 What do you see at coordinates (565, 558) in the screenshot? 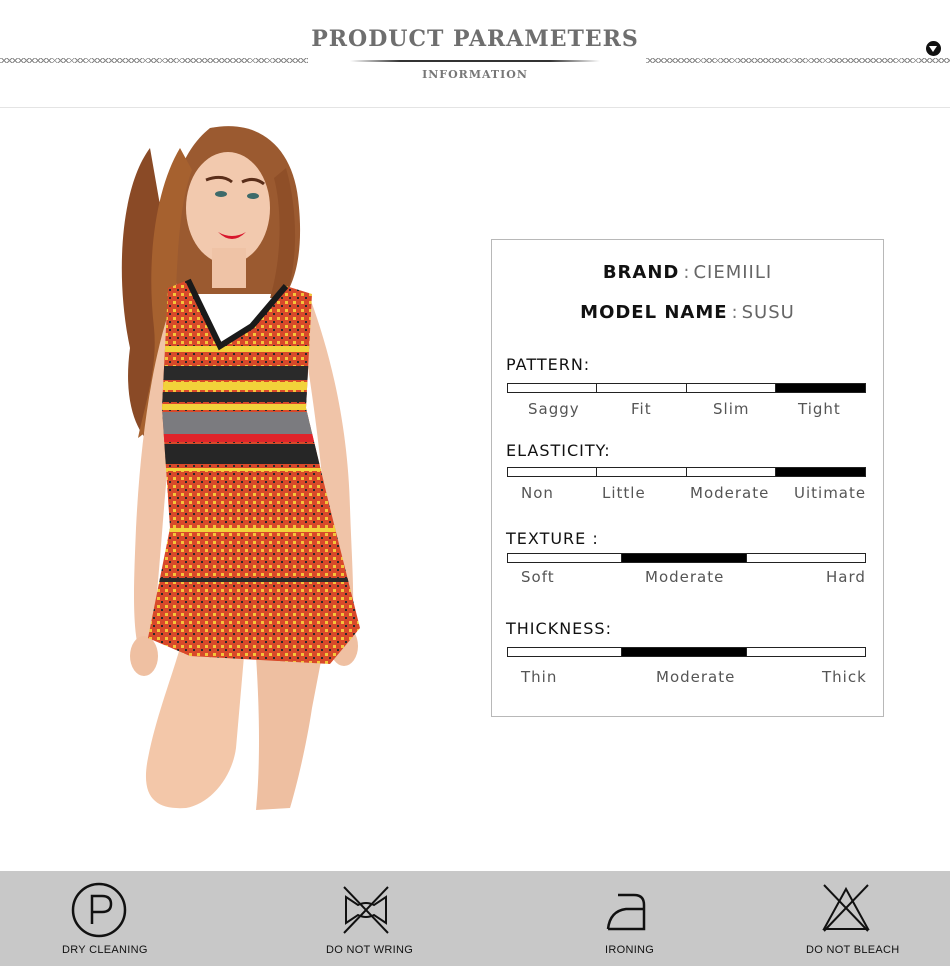
I see `texture-seg-soft` at bounding box center [565, 558].